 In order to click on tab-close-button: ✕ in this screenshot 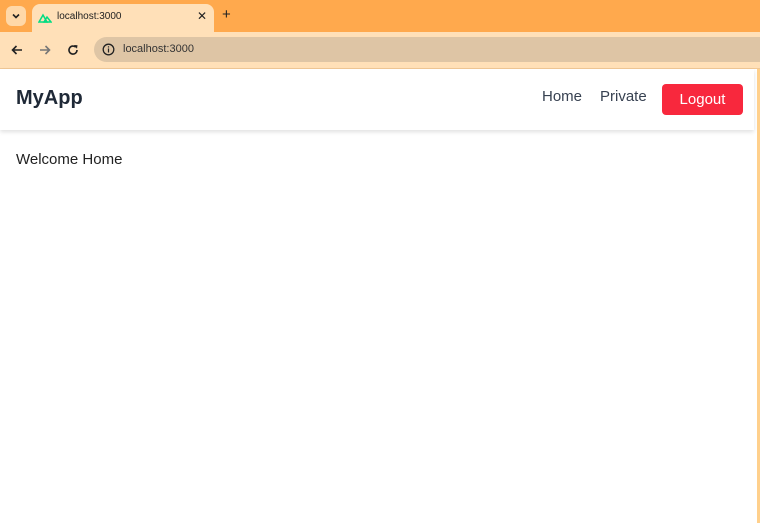, I will do `click(202, 16)`.